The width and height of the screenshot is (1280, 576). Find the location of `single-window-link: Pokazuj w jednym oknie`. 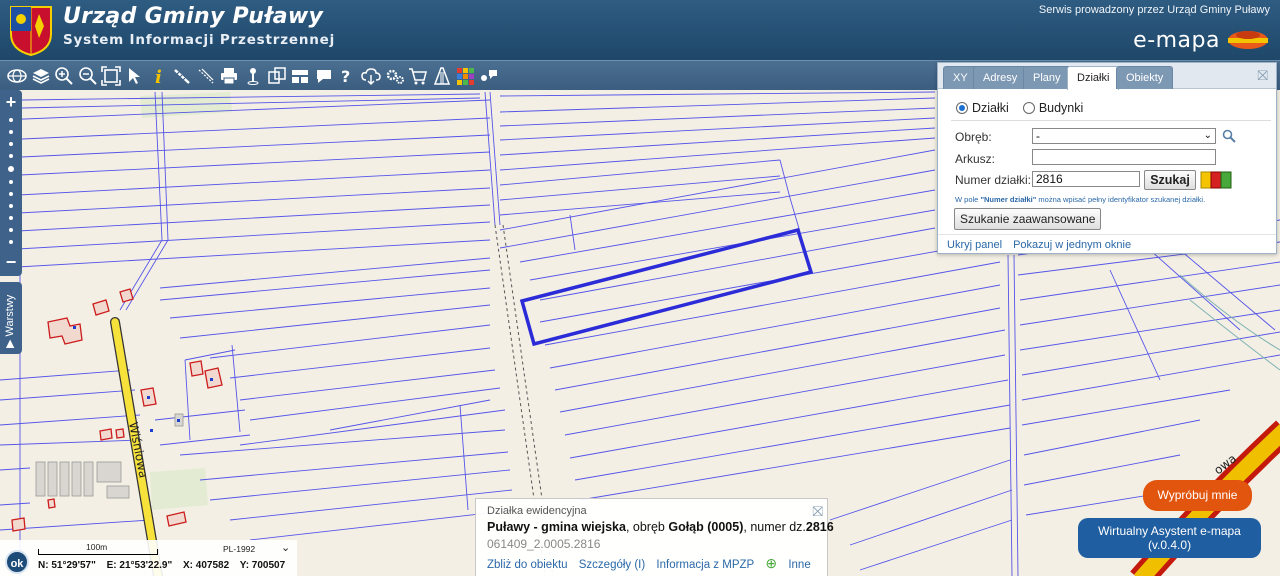

single-window-link: Pokazuj w jednym oknie is located at coordinates (1072, 245).